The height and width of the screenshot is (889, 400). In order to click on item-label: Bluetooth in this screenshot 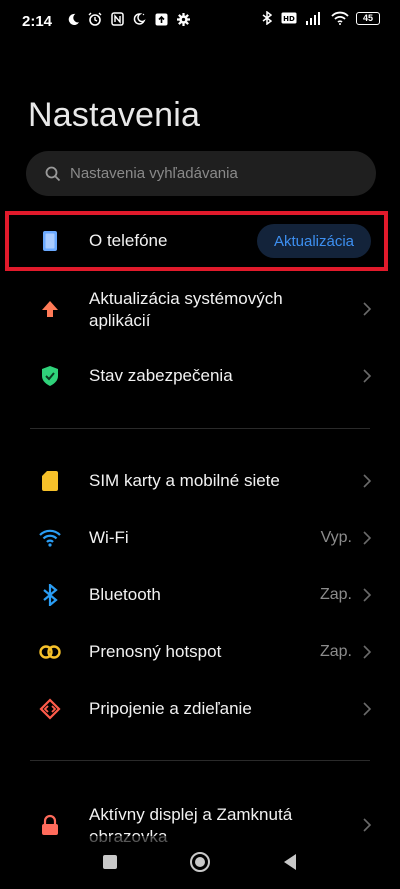, I will do `click(125, 594)`.